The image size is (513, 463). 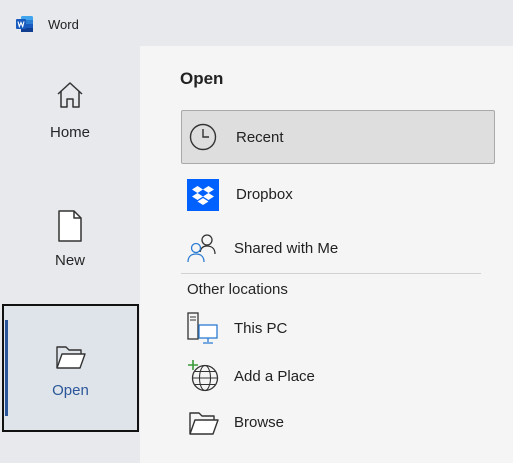 I want to click on computer-icon, so click(x=202, y=328).